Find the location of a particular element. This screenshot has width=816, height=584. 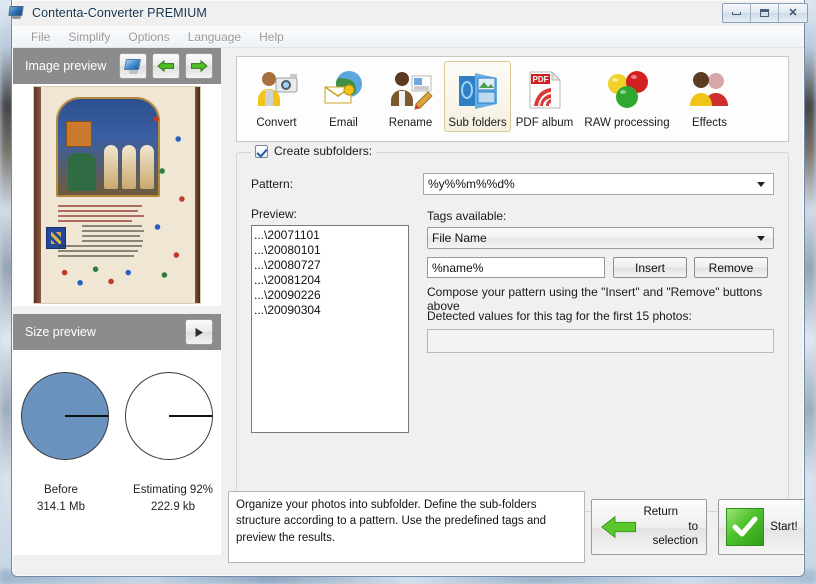

minimize-icon is located at coordinates (736, 13).